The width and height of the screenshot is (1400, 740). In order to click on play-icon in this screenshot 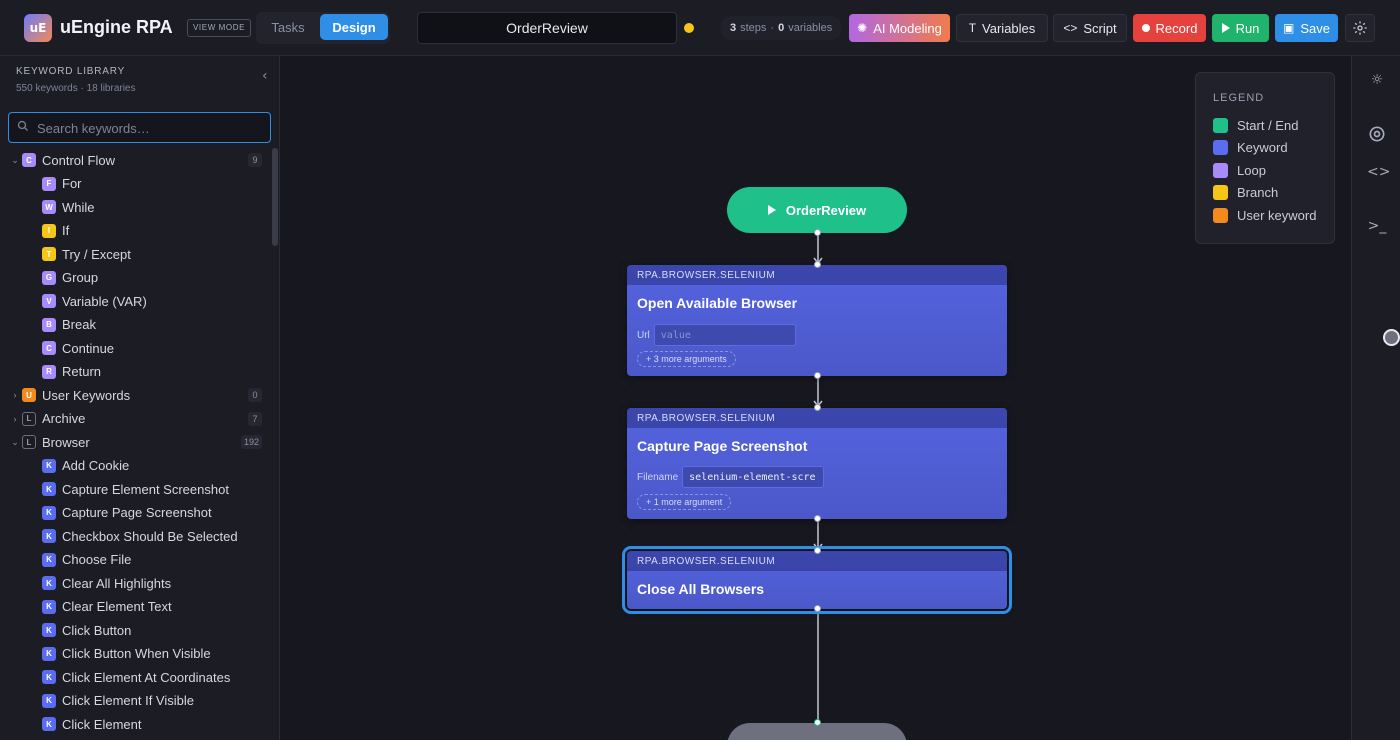, I will do `click(771, 210)`.